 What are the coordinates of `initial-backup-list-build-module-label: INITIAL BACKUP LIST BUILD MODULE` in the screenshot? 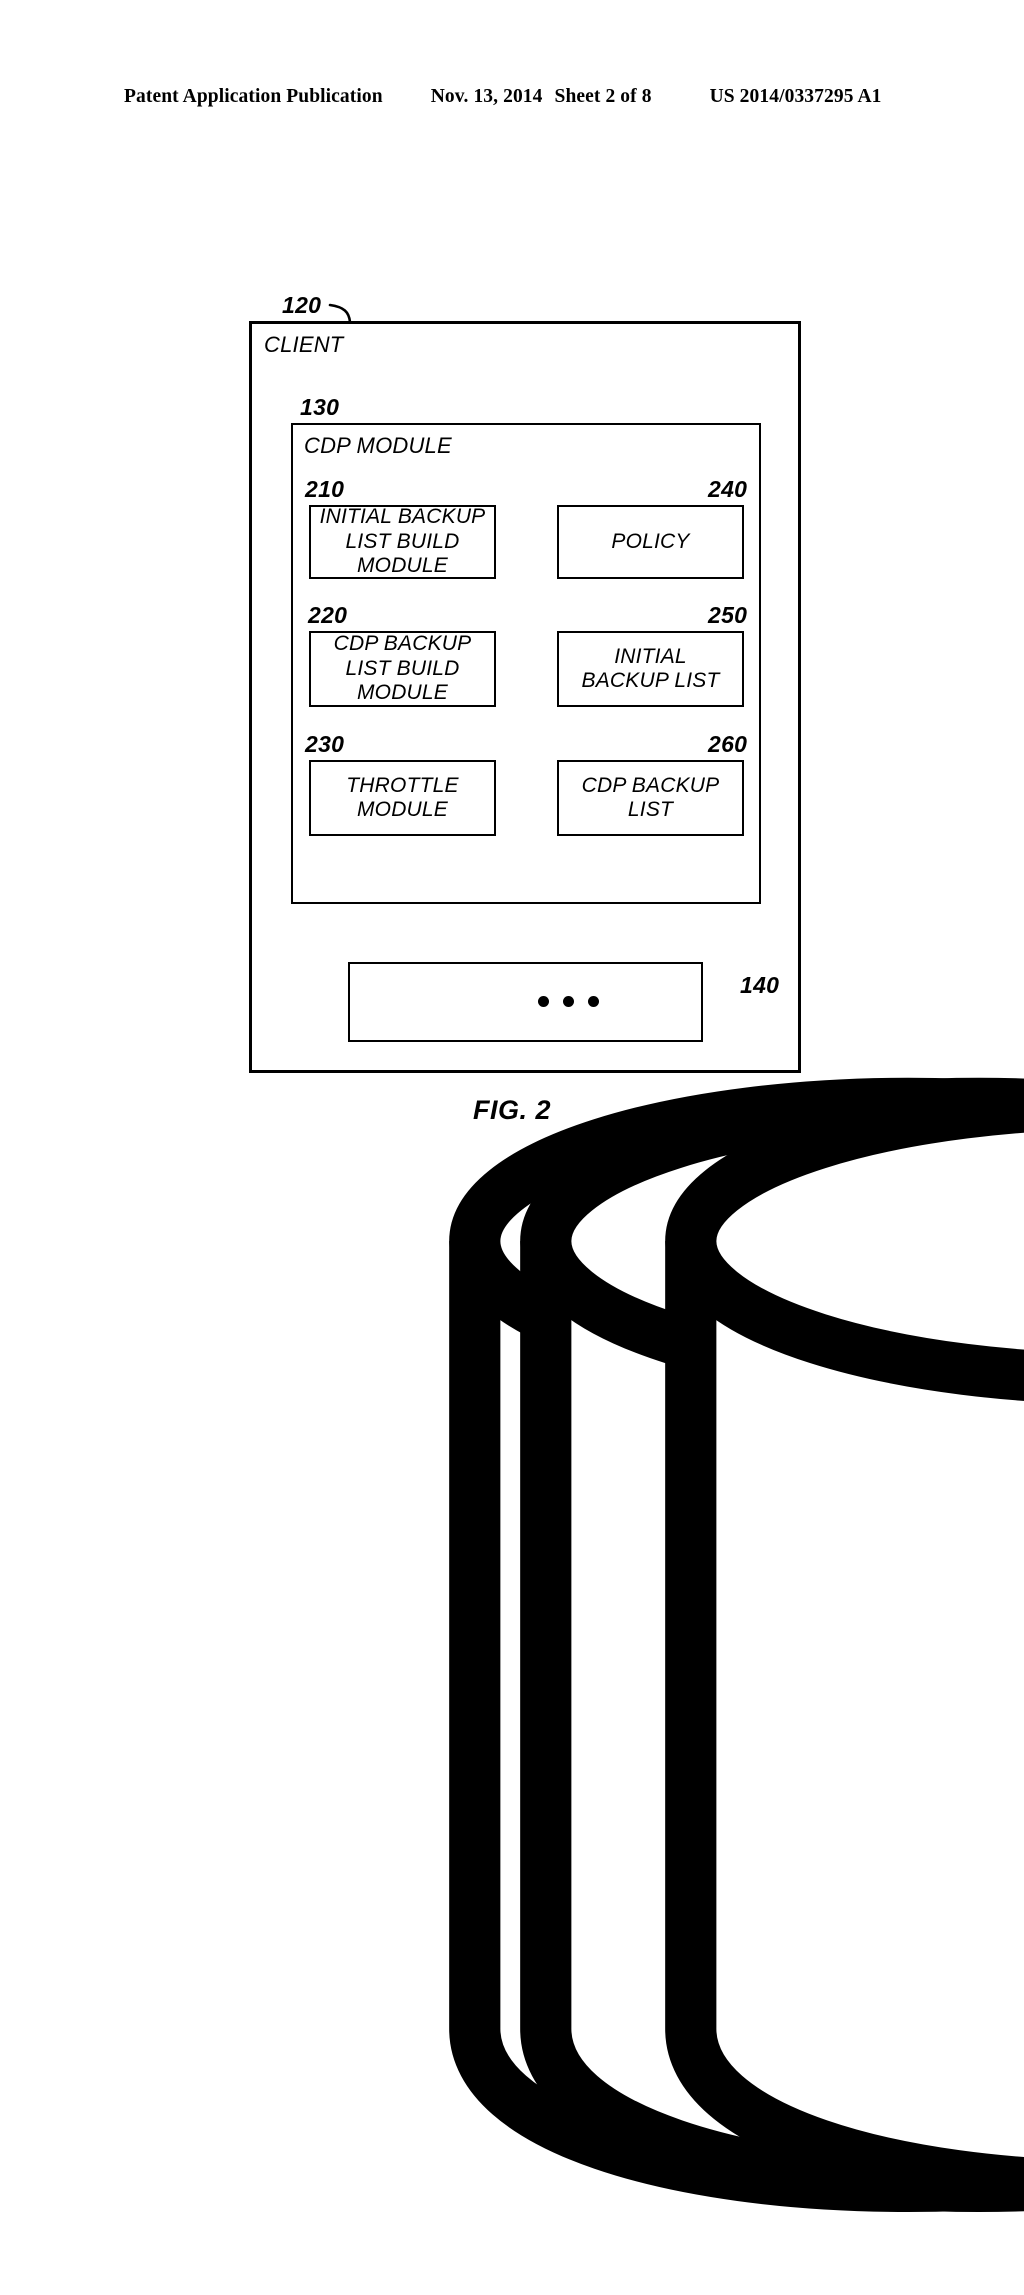 It's located at (402, 541).